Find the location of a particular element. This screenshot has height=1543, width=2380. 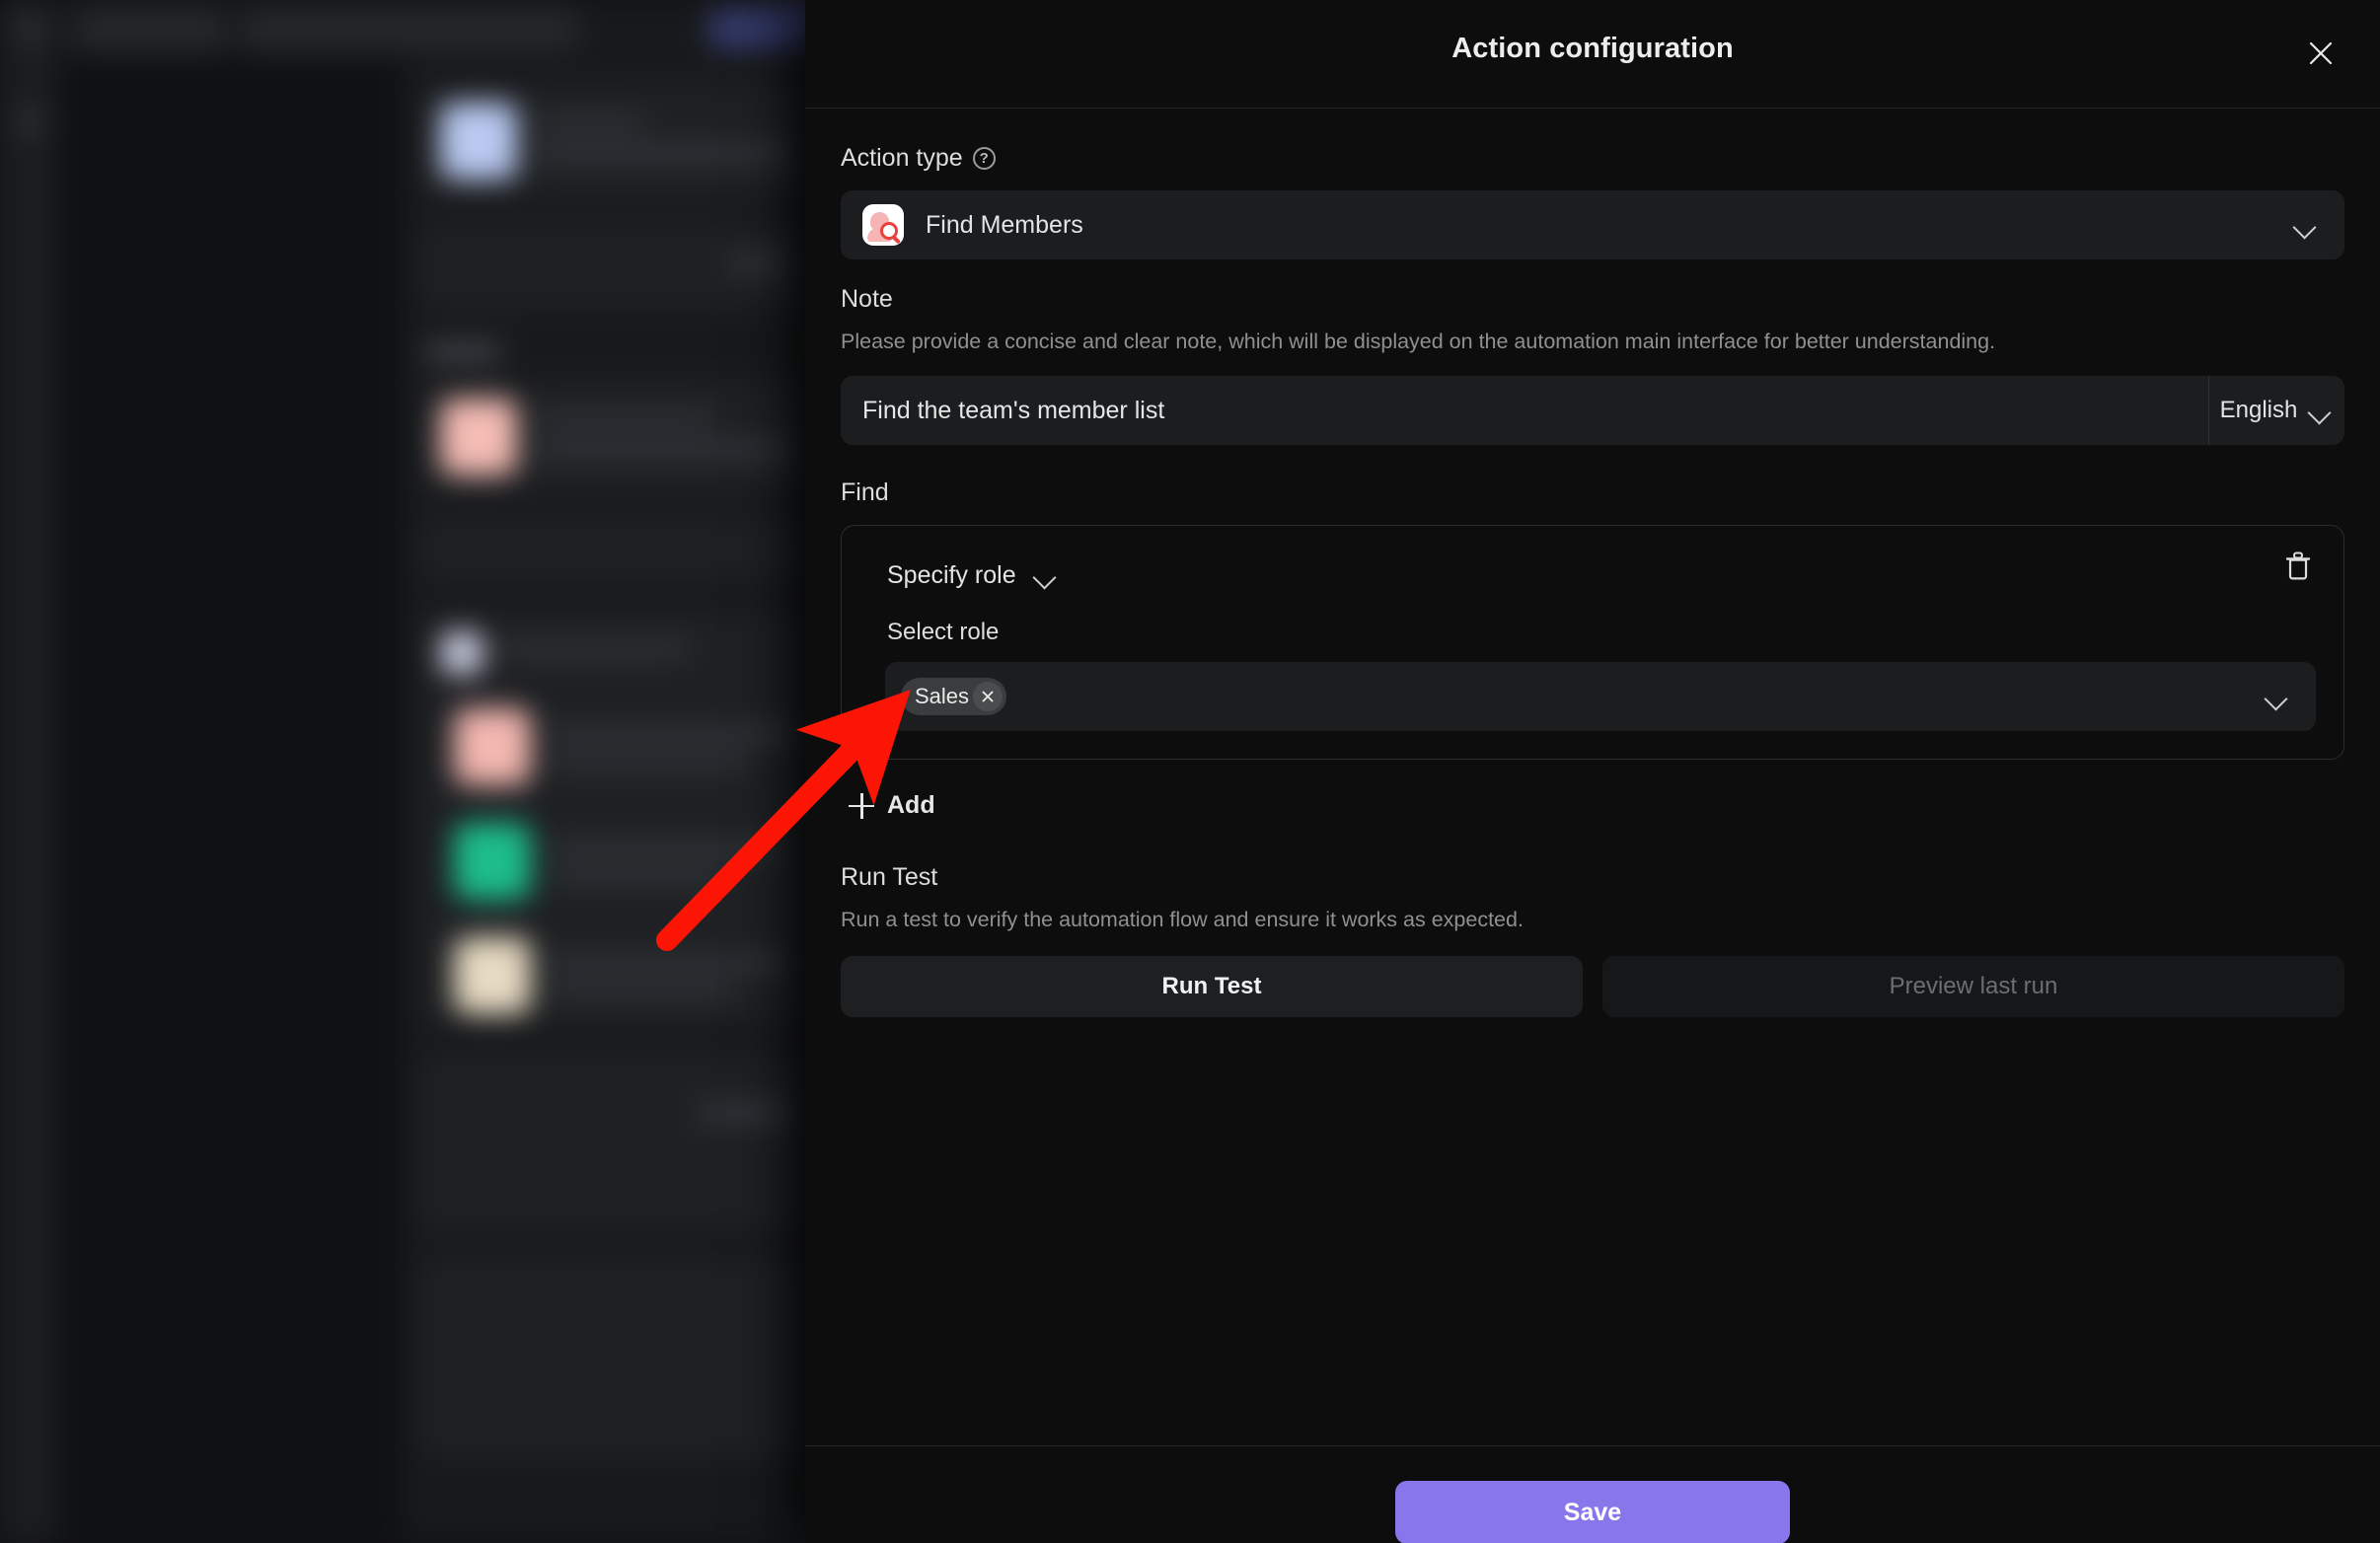

note-language-select: English is located at coordinates (2276, 411).